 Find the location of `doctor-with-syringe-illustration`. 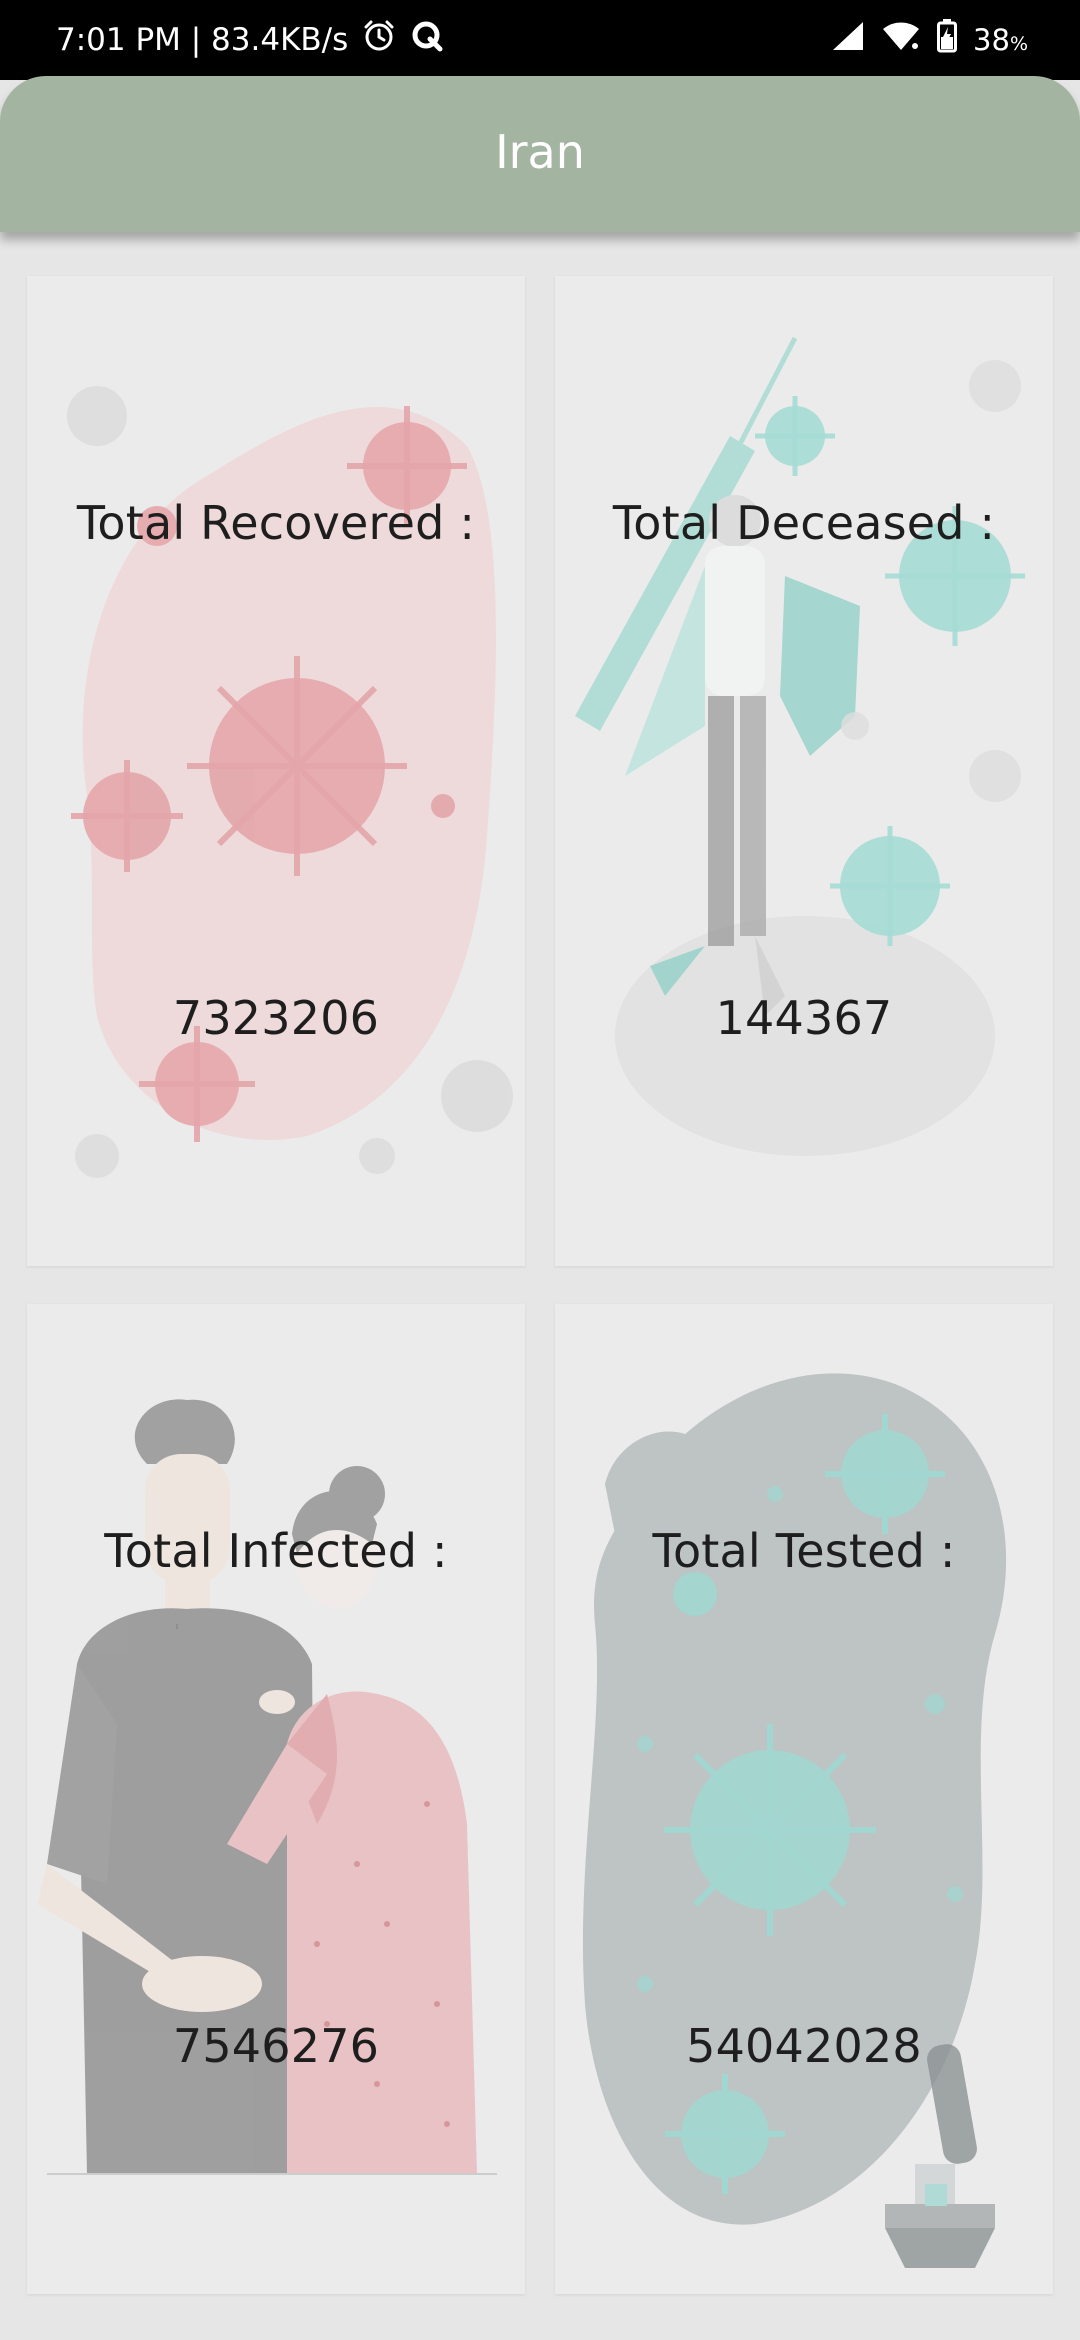

doctor-with-syringe-illustration is located at coordinates (800, 746).